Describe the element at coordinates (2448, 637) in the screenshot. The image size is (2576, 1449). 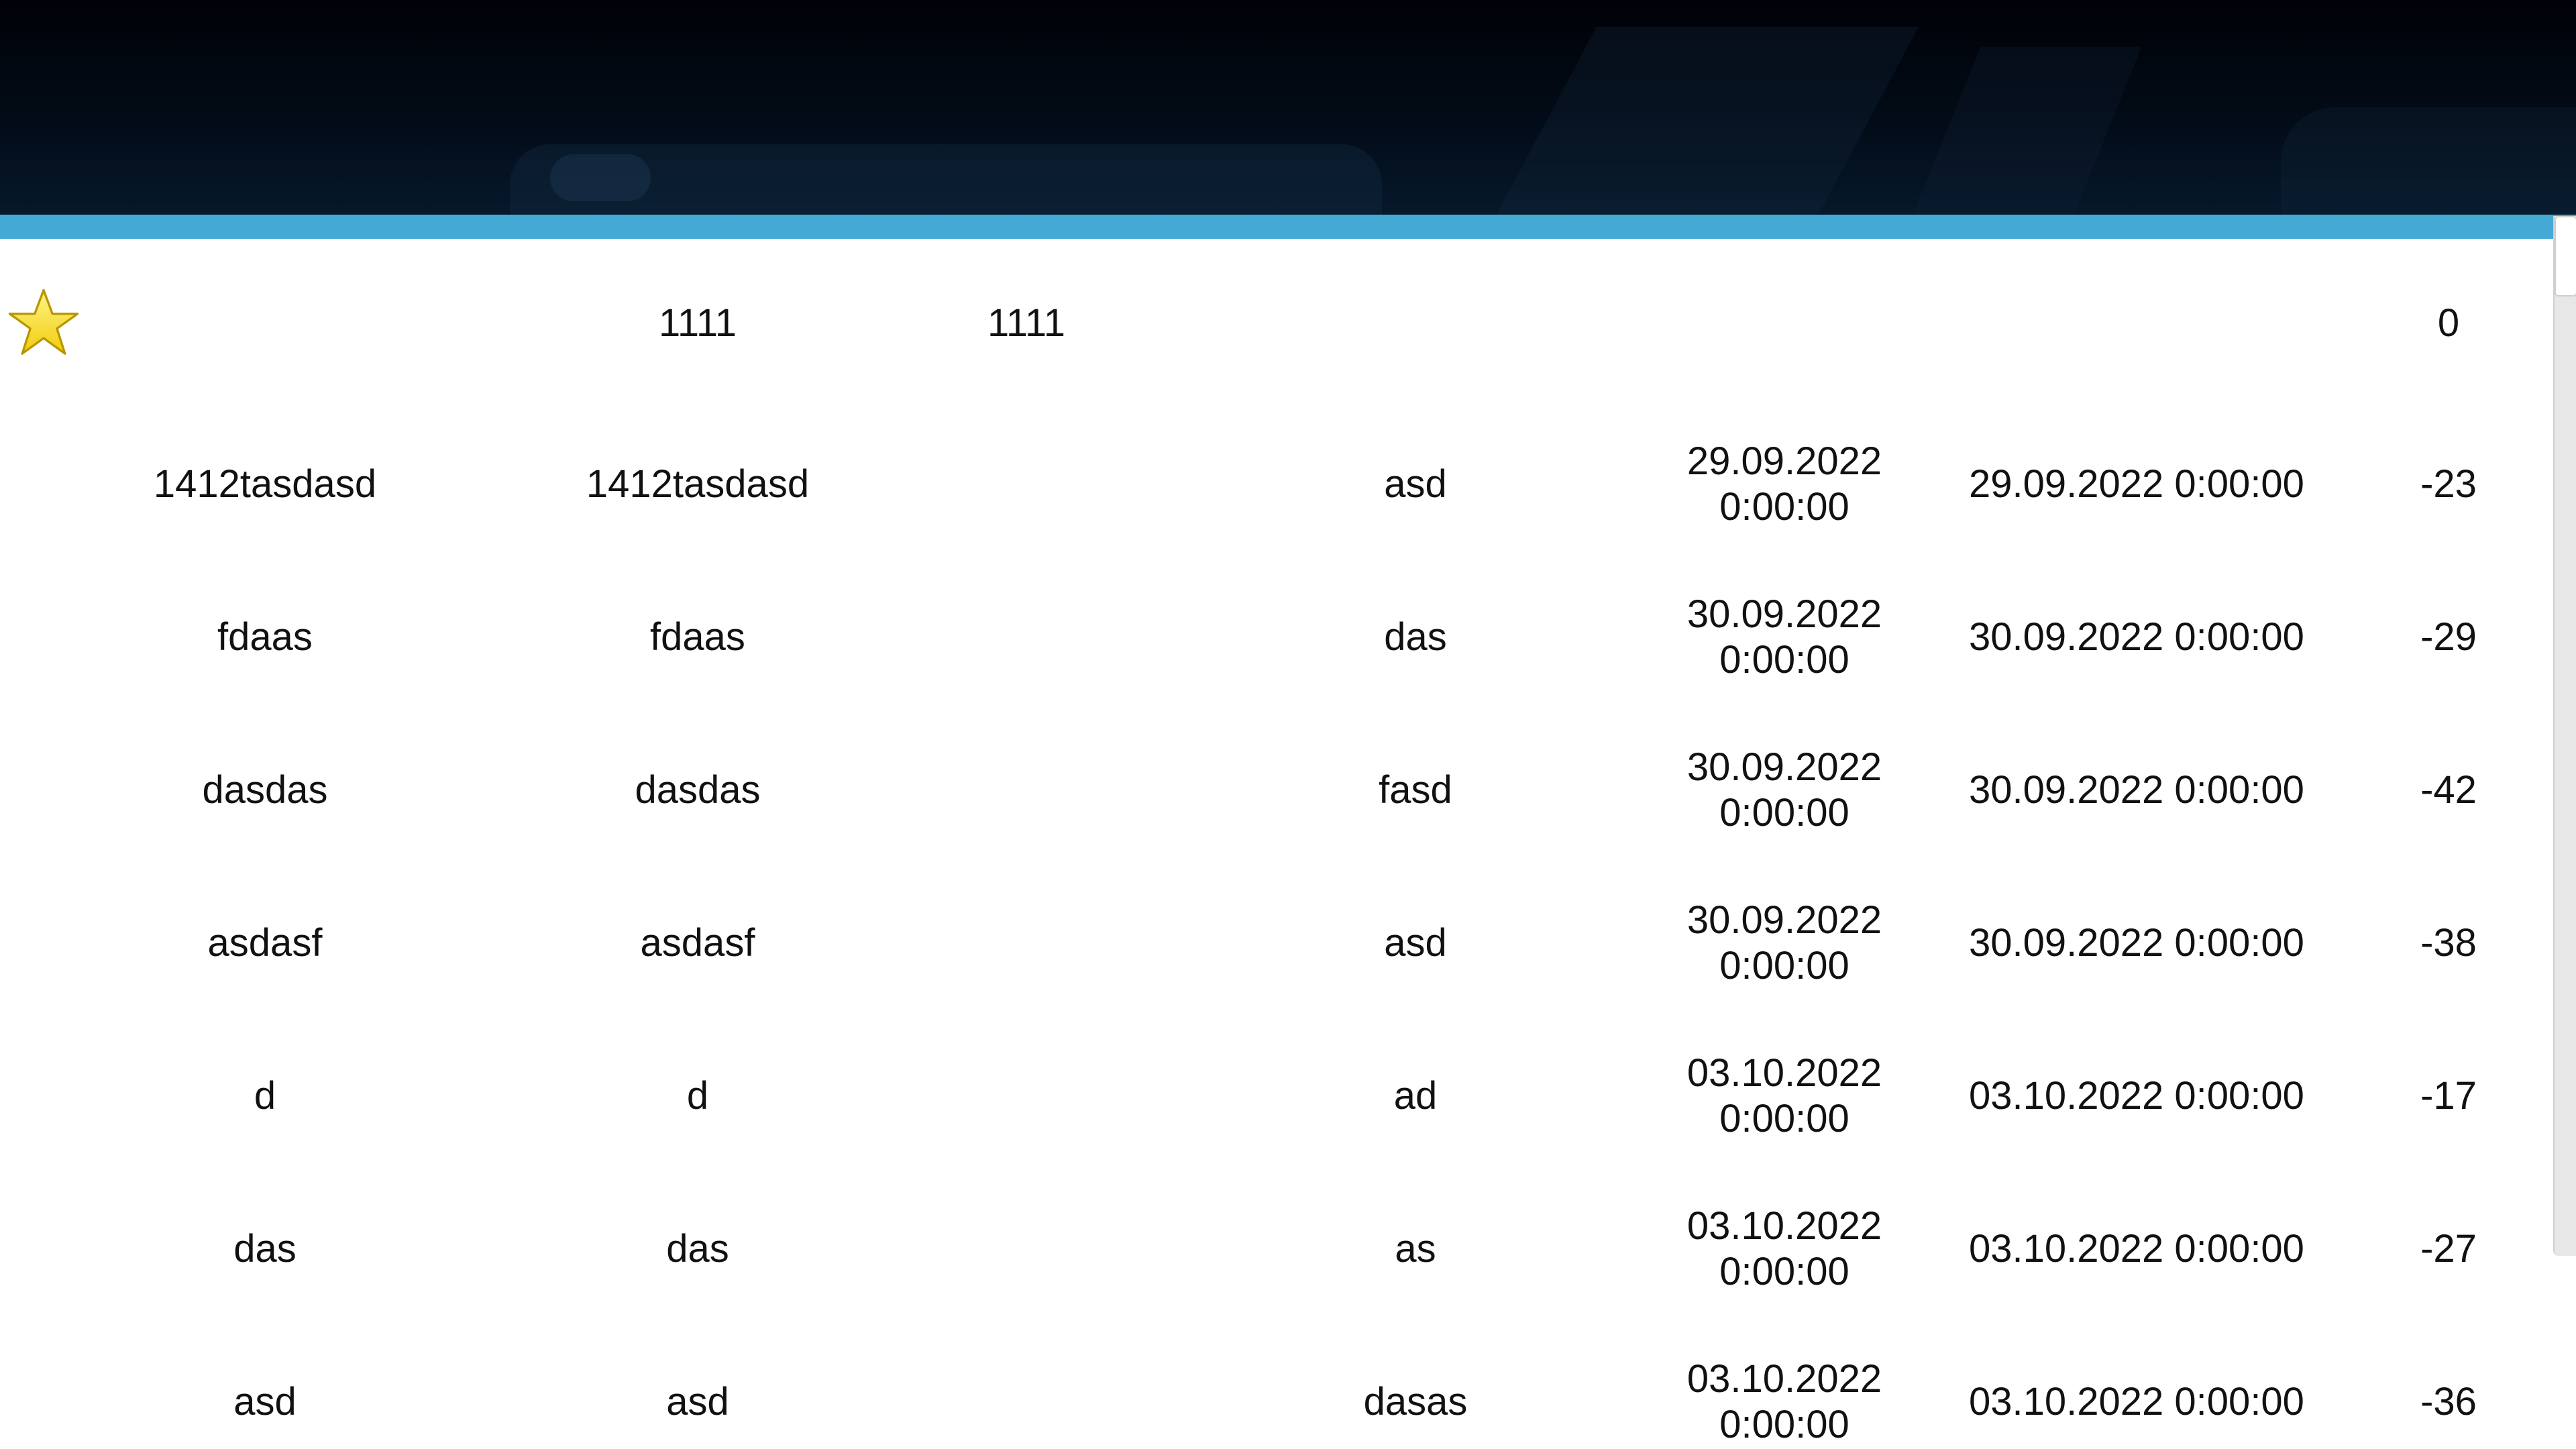
I see `table-cell: -29` at that location.